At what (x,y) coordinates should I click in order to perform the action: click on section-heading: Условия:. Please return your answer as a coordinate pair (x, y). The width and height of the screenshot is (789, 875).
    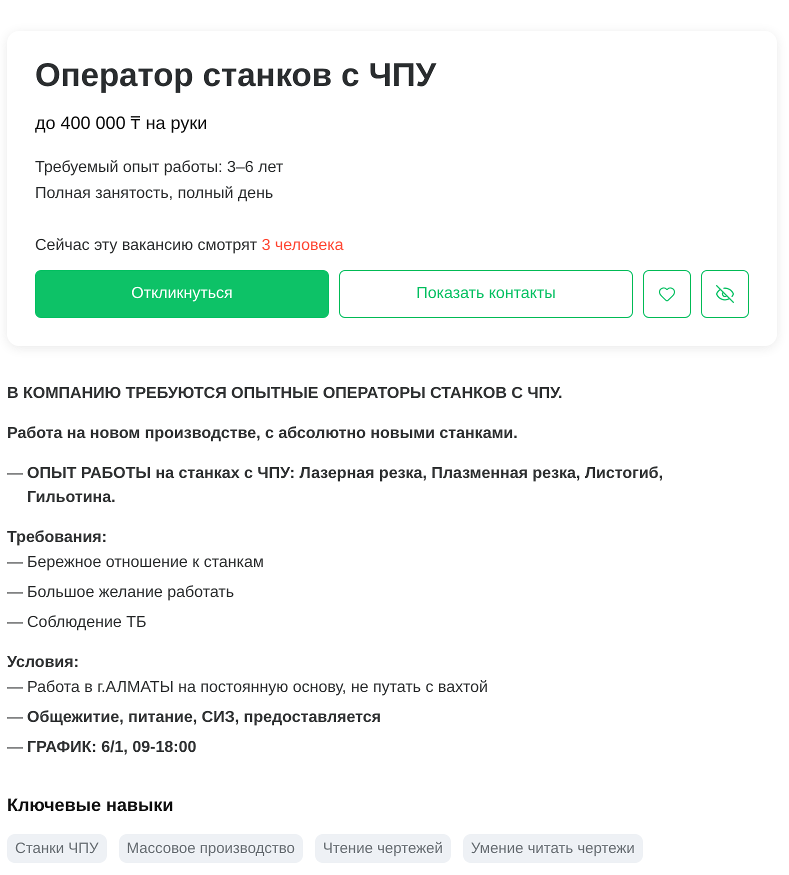
    Looking at the image, I should click on (43, 663).